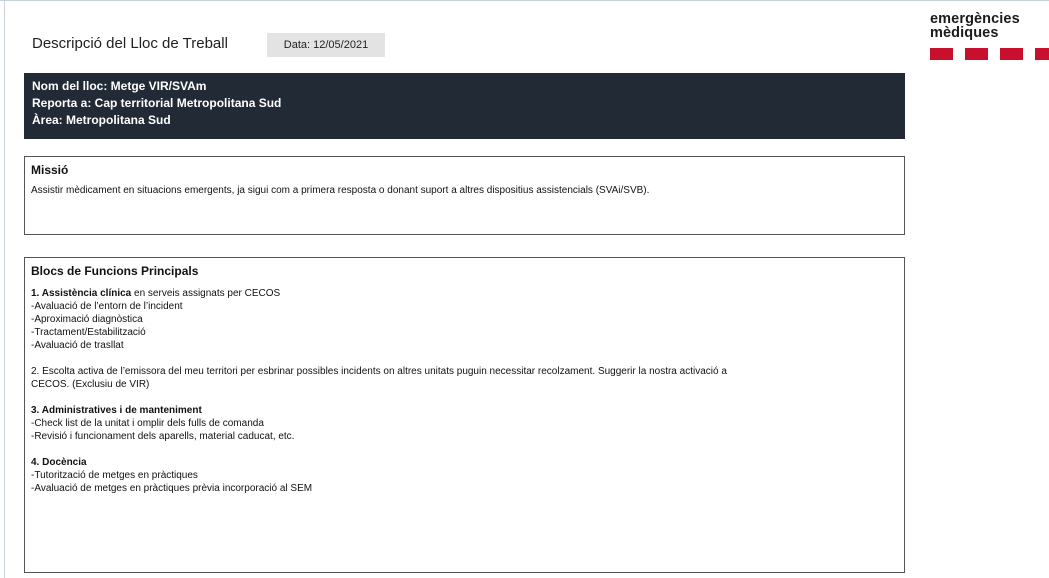 This screenshot has width=1049, height=578. I want to click on function-group-1-title-rest: en serveis assignats per CECOS, so click(206, 293).